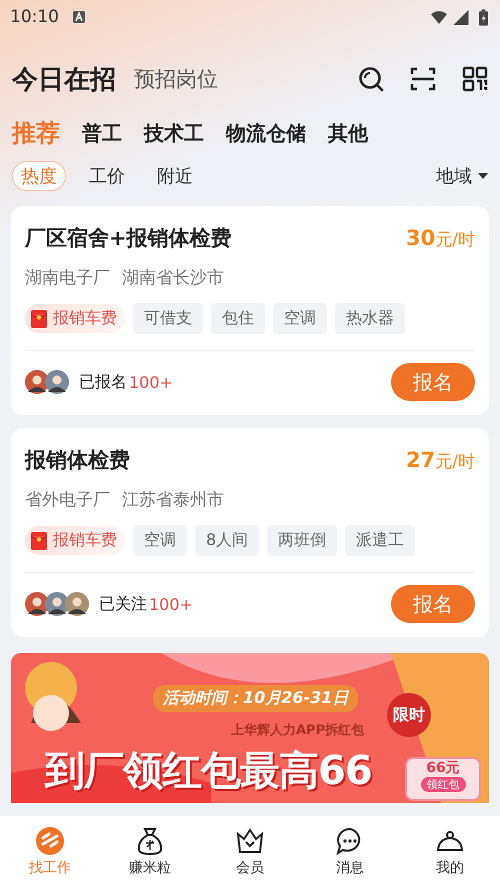 The width and height of the screenshot is (500, 888). I want to click on nav-label: 我的, so click(450, 868).